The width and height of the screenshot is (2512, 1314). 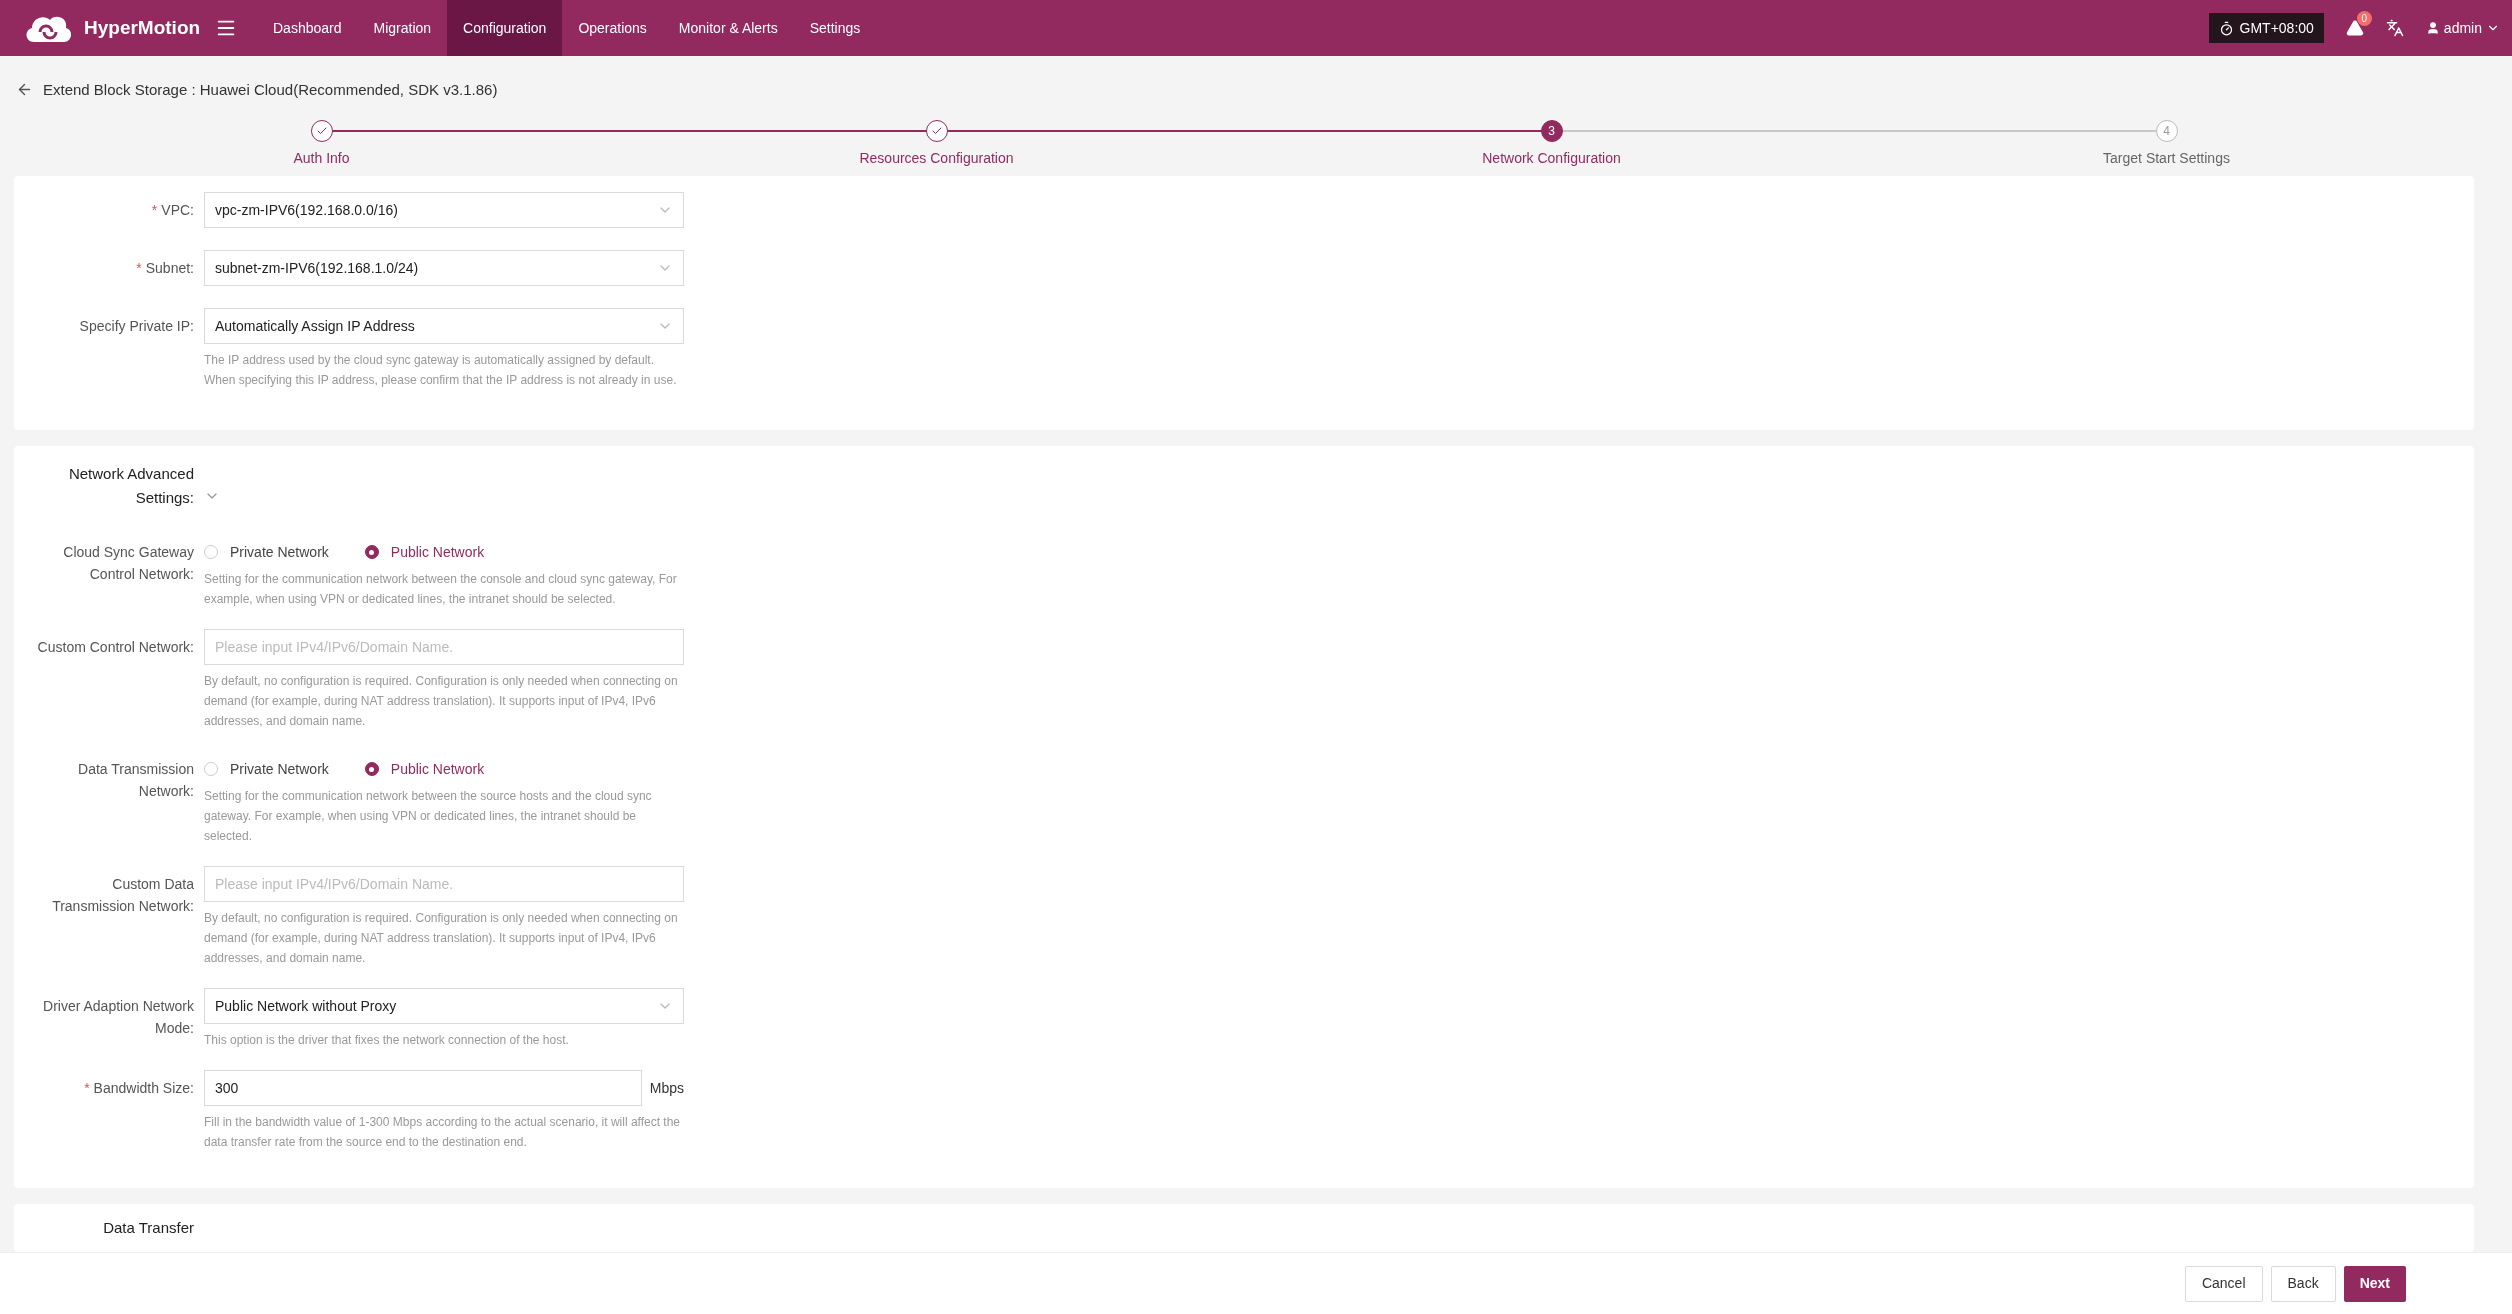 I want to click on nav-tab: Monitor & Alerts, so click(x=728, y=28).